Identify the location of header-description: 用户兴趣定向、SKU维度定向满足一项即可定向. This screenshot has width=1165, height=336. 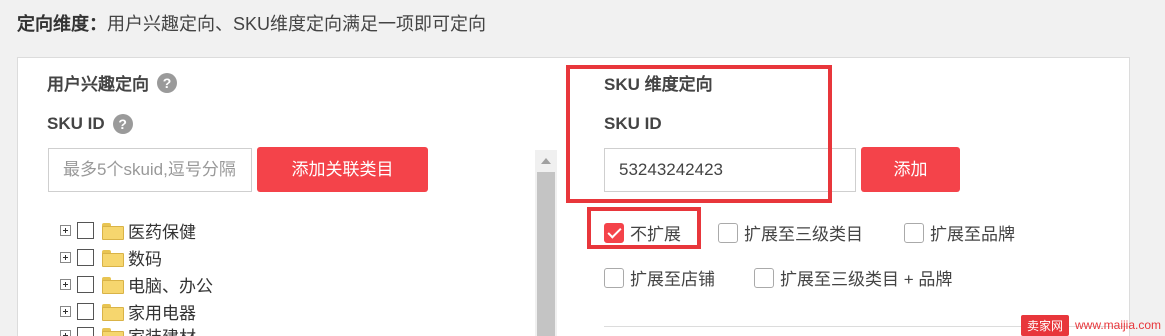
(297, 24).